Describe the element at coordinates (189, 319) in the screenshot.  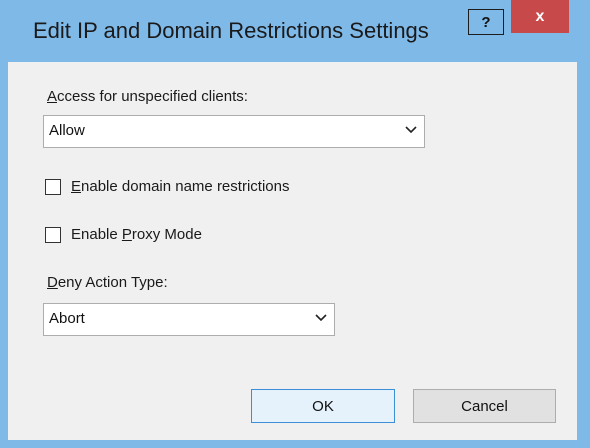
I see `deny-action-select: Abort` at that location.